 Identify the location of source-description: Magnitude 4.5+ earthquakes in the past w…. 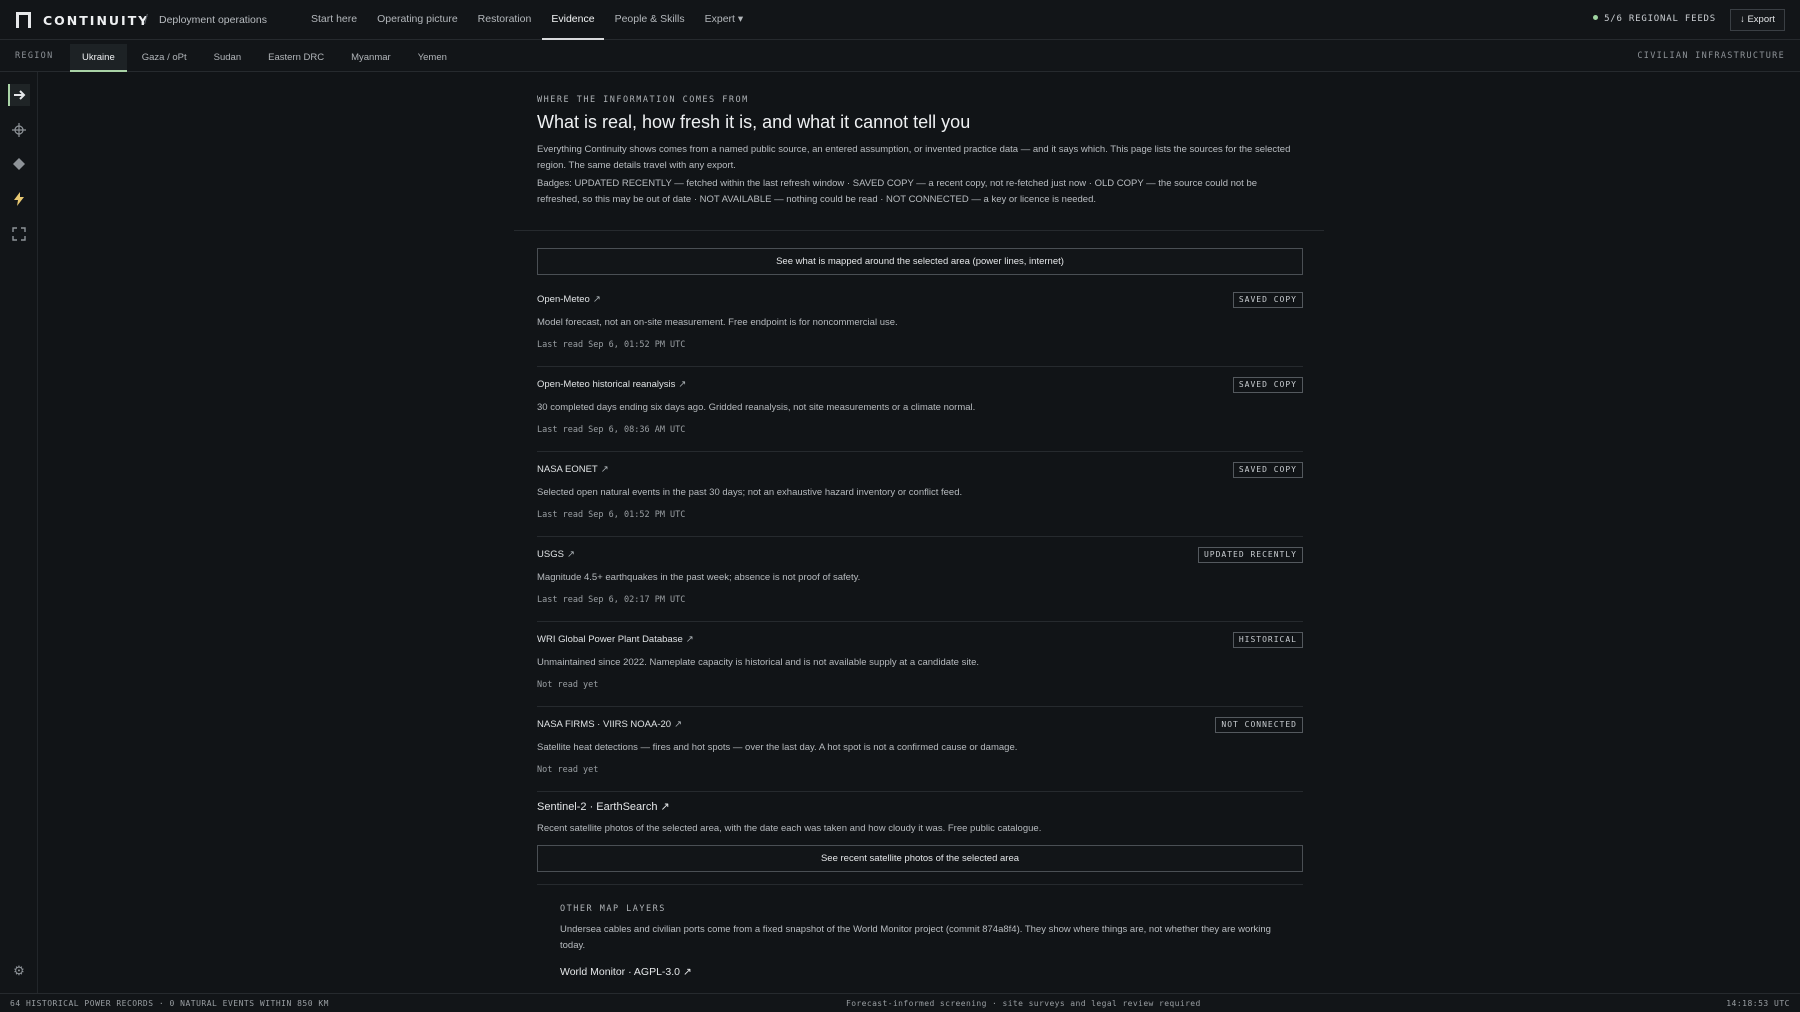
(699, 577).